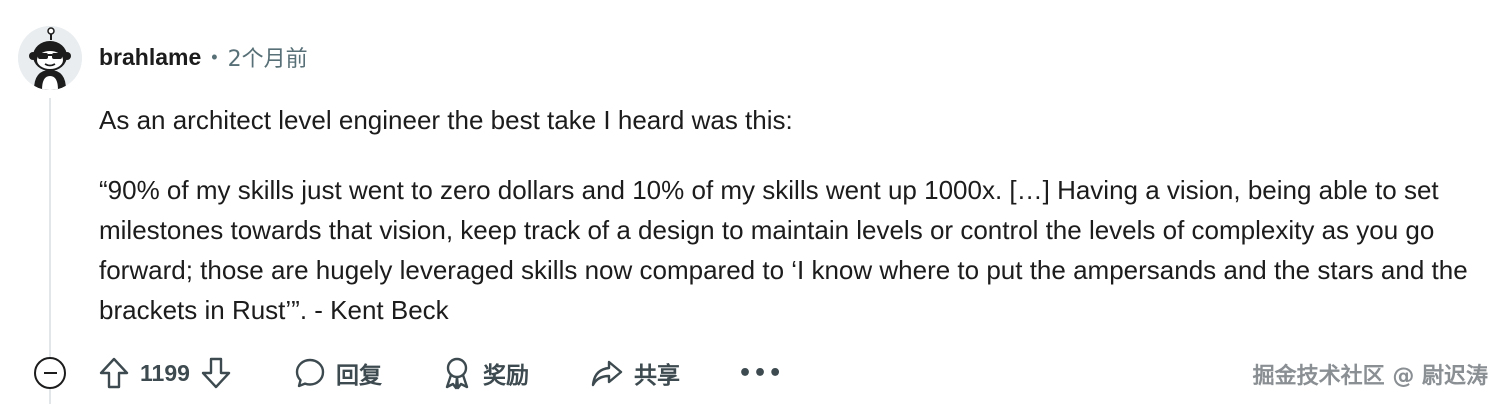 The image size is (1502, 404). I want to click on award-button: 奖励, so click(485, 373).